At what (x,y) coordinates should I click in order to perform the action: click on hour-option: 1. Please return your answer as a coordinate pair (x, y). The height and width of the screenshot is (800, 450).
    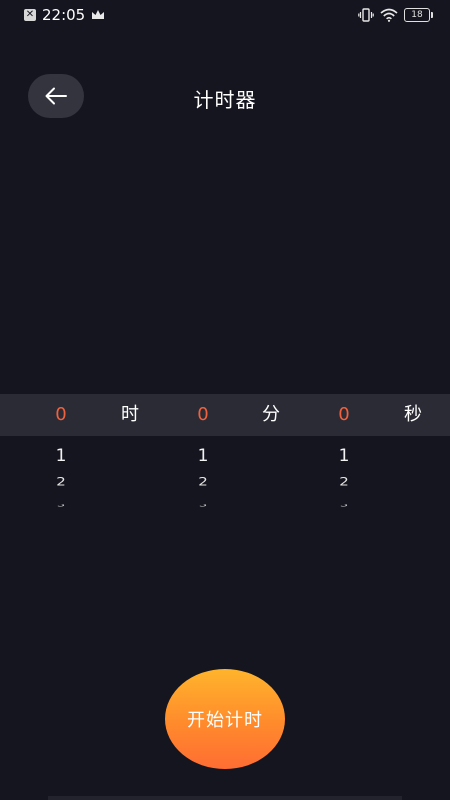
    Looking at the image, I should click on (61, 456).